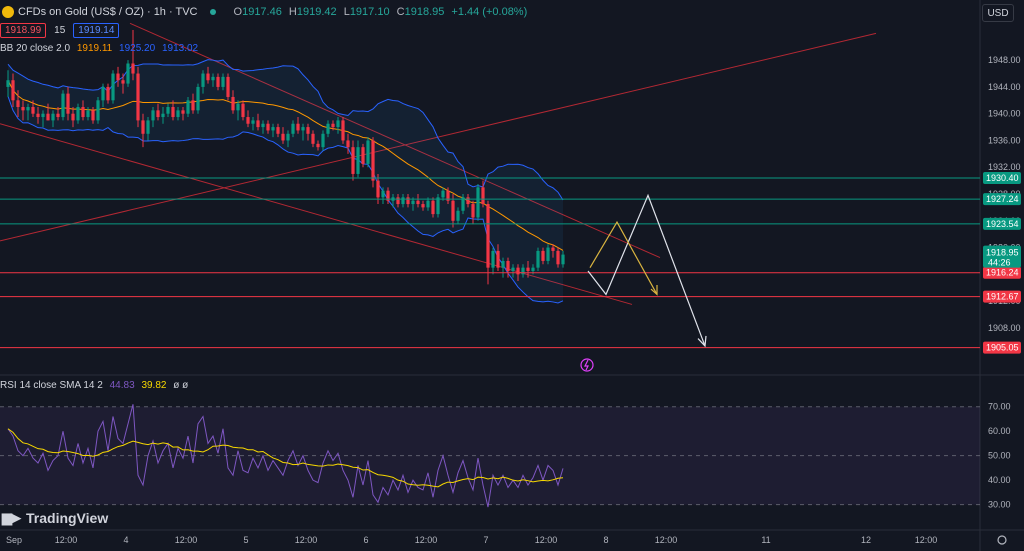 The height and width of the screenshot is (551, 1024). I want to click on buy-button: 1919.14, so click(96, 30).